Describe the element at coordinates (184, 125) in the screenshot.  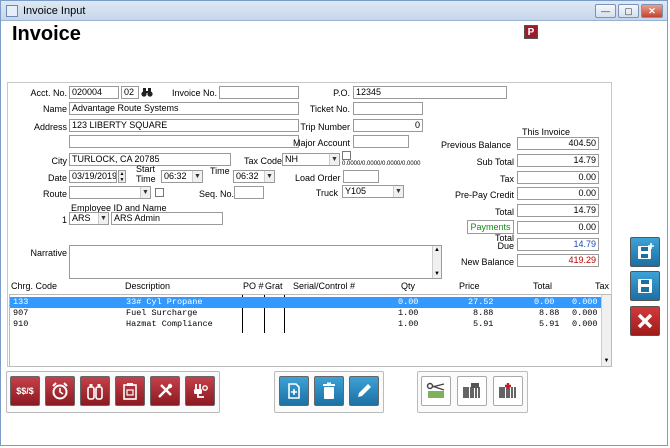
I see `address-field: 123 LIBERTY SQUARE` at that location.